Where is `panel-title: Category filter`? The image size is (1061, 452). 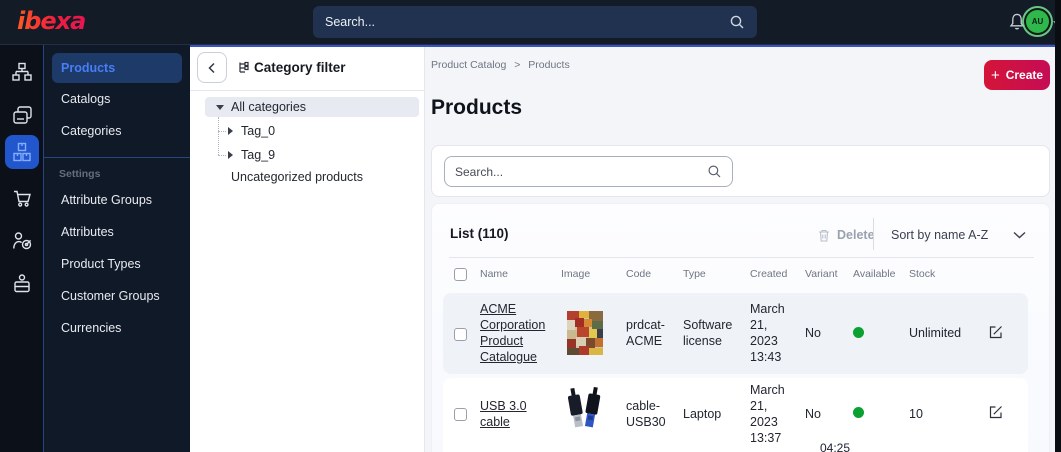
panel-title: Category filter is located at coordinates (300, 67).